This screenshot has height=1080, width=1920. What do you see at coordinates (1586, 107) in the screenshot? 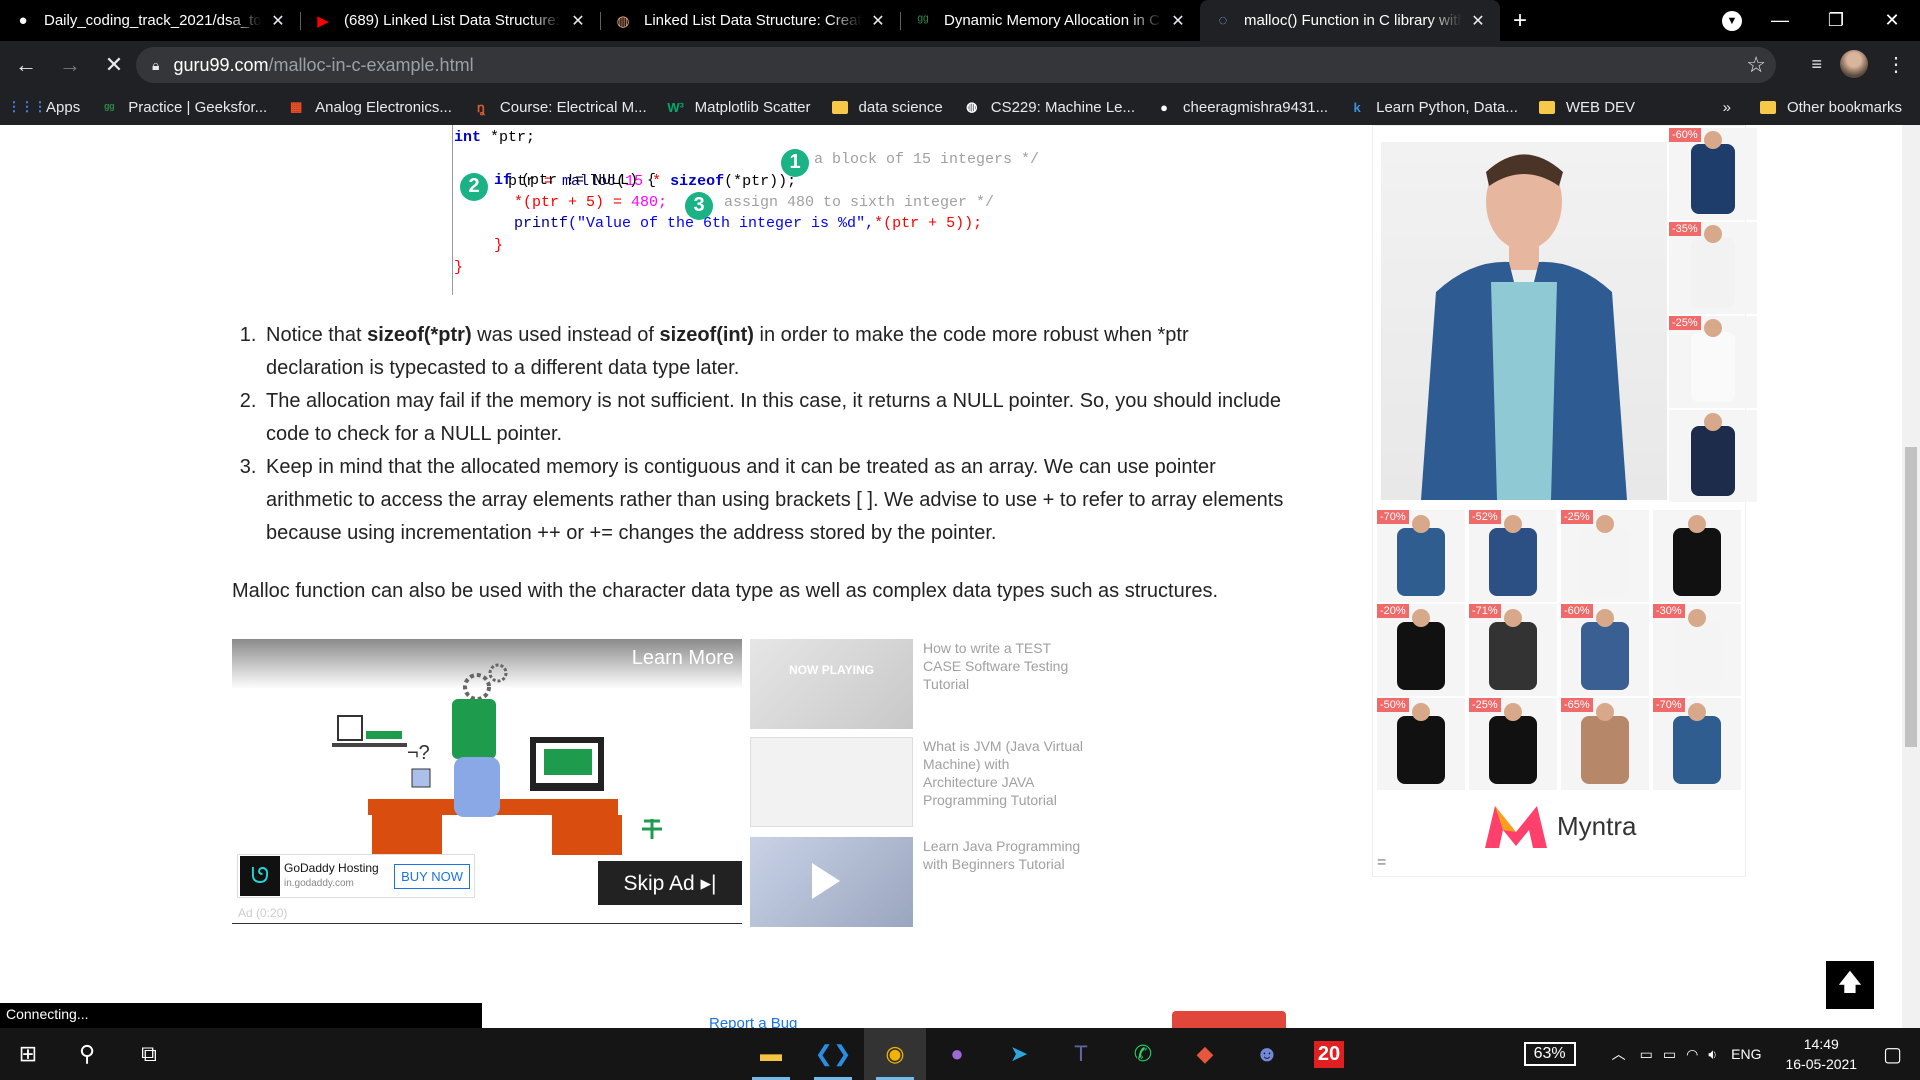
I see `bookmark-10: WEB DEV` at bounding box center [1586, 107].